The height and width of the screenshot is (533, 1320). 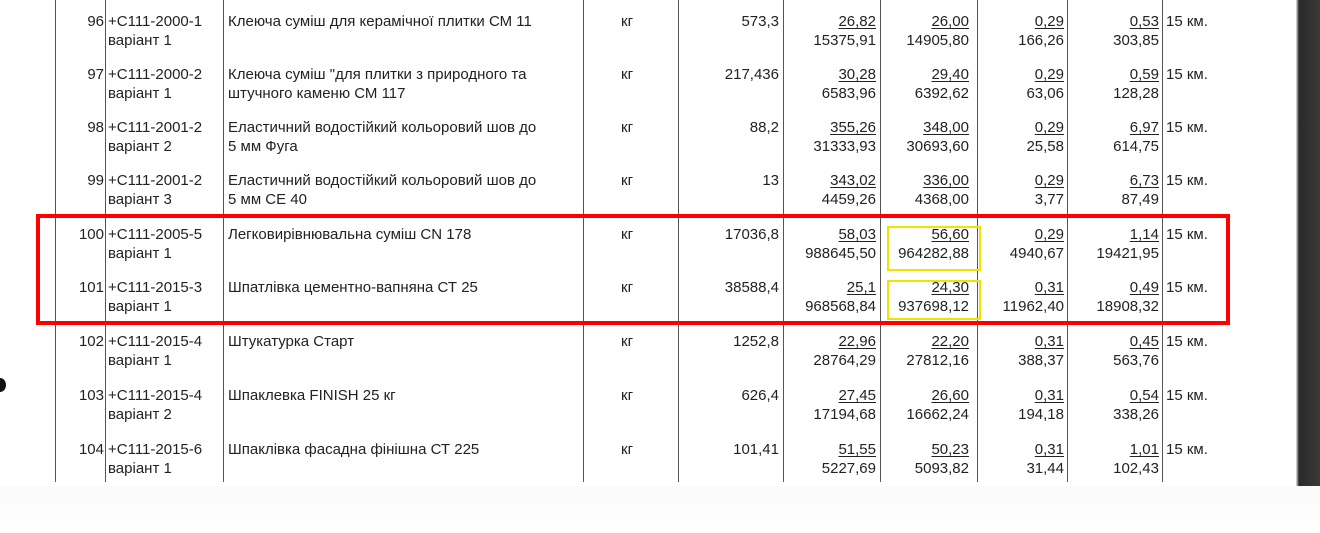 I want to click on material-name-line1: Штукатурка Старт, so click(x=291, y=341).